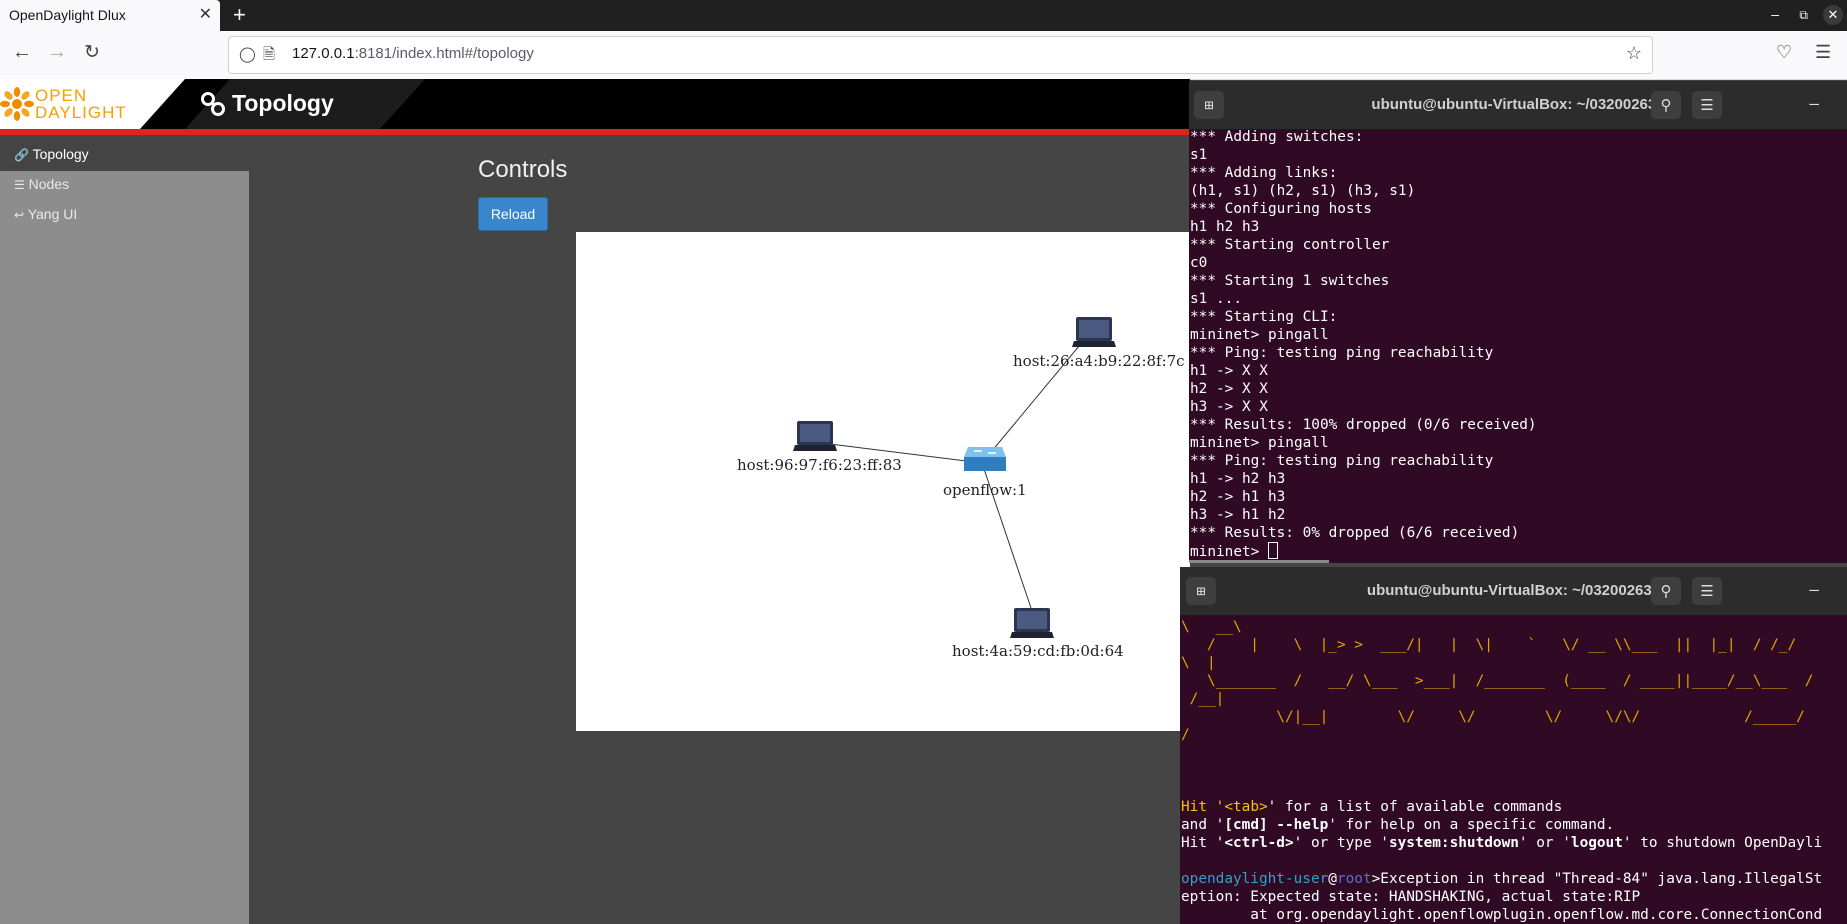 This screenshot has width=1847, height=924. Describe the element at coordinates (19, 215) in the screenshot. I see `yang-icon: ↩` at that location.